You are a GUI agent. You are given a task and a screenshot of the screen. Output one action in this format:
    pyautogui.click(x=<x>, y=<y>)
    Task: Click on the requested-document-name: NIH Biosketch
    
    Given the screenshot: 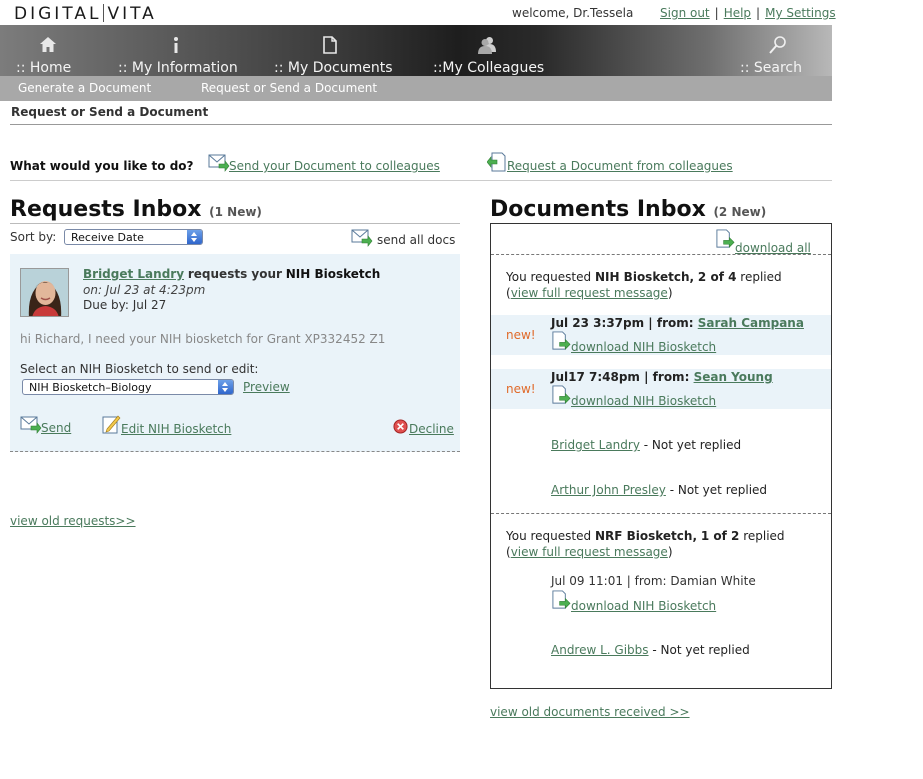 What is the action you would take?
    pyautogui.click(x=333, y=274)
    